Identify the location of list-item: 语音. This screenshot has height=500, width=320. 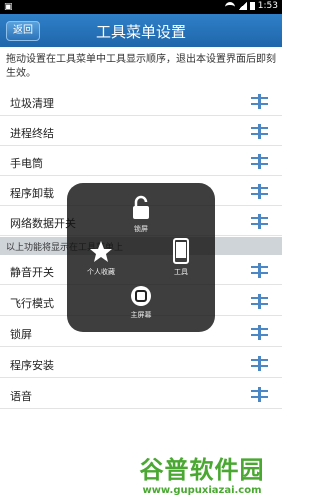
(141, 394).